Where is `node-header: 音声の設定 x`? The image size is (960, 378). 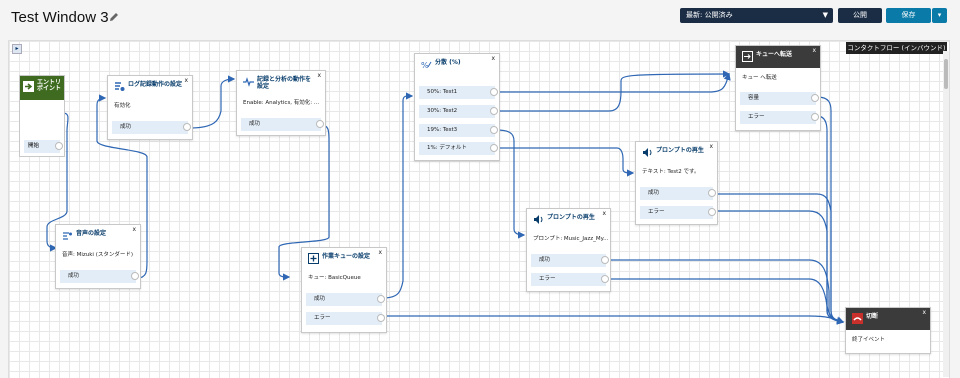
node-header: 音声の設定 x is located at coordinates (98, 236).